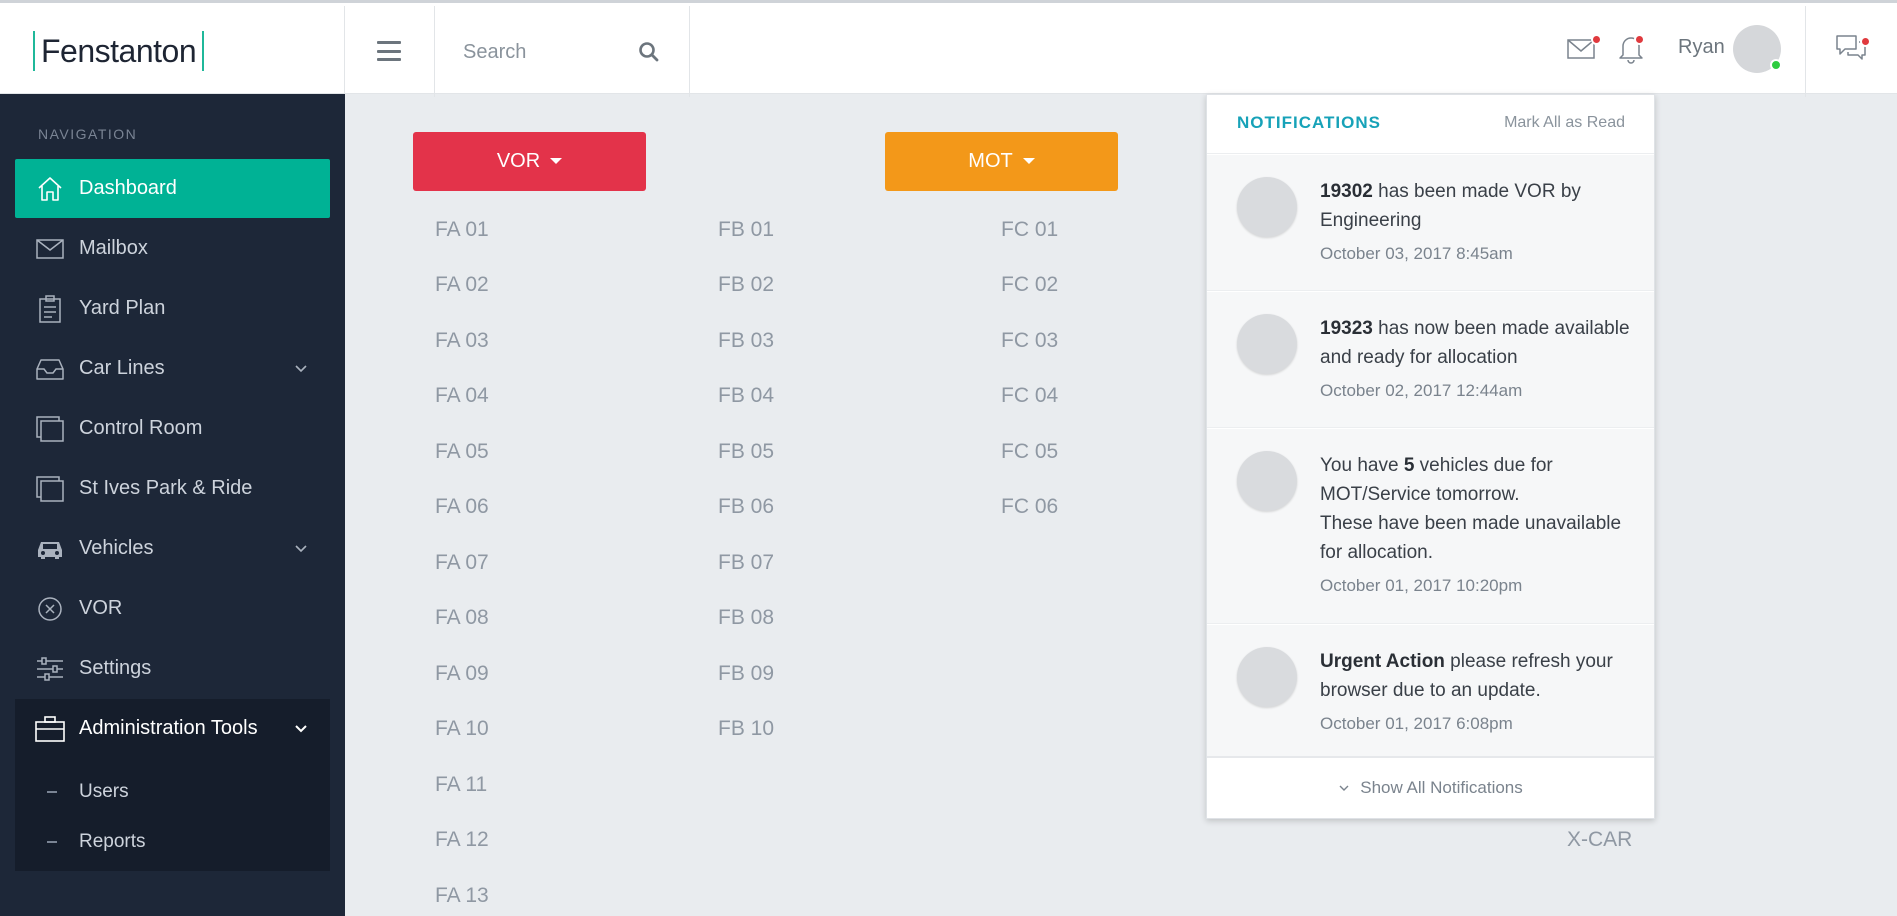 The width and height of the screenshot is (1897, 916). What do you see at coordinates (1776, 65) in the screenshot?
I see `online-status-dot` at bounding box center [1776, 65].